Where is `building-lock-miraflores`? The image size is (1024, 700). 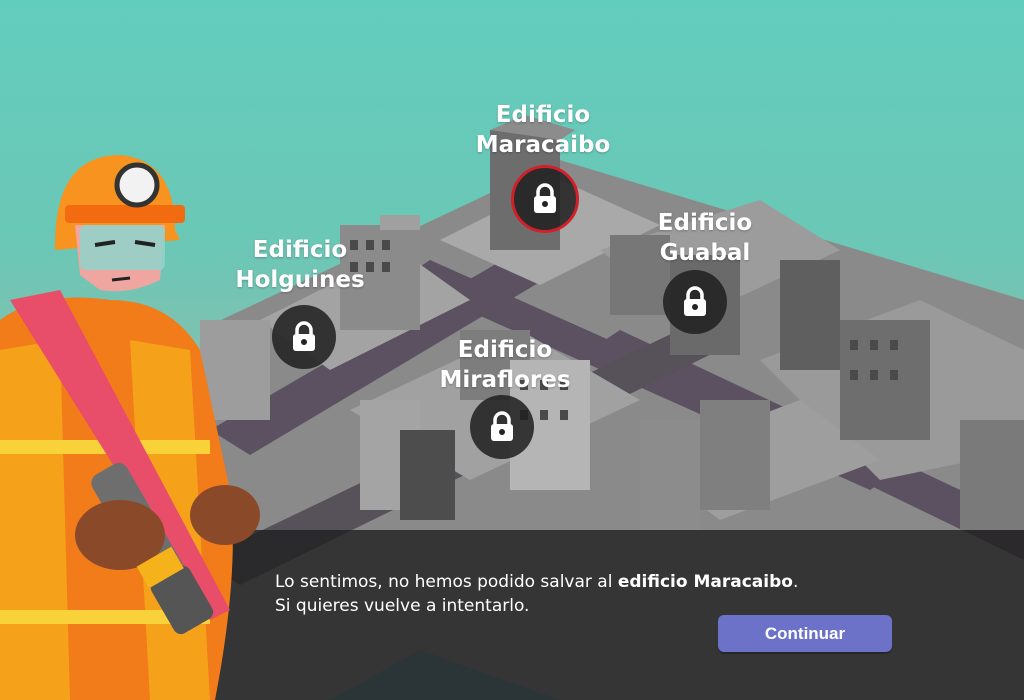
building-lock-miraflores is located at coordinates (502, 427).